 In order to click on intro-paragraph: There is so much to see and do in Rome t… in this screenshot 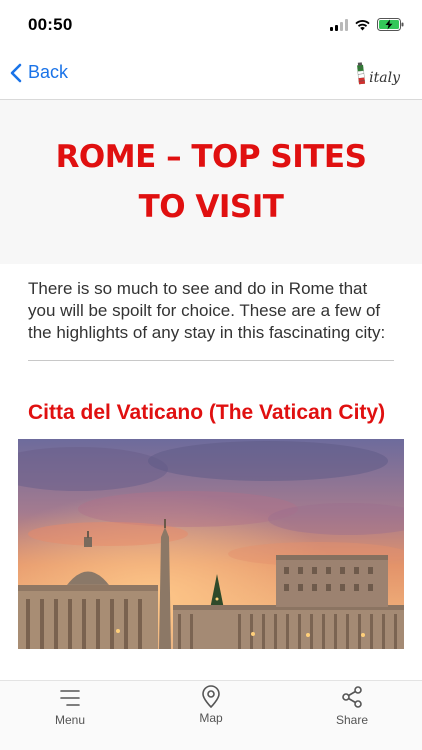, I will do `click(207, 310)`.